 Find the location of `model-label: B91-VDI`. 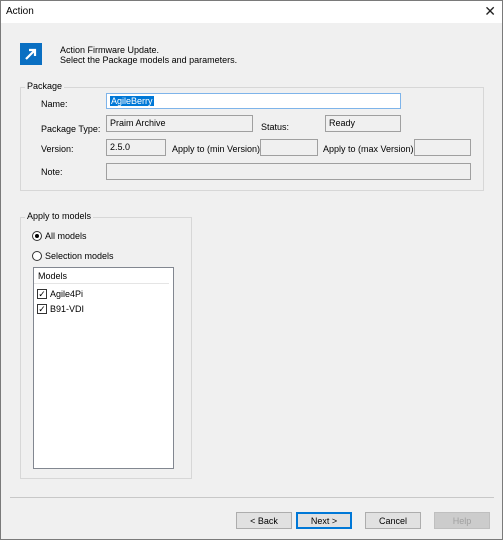

model-label: B91-VDI is located at coordinates (67, 309).